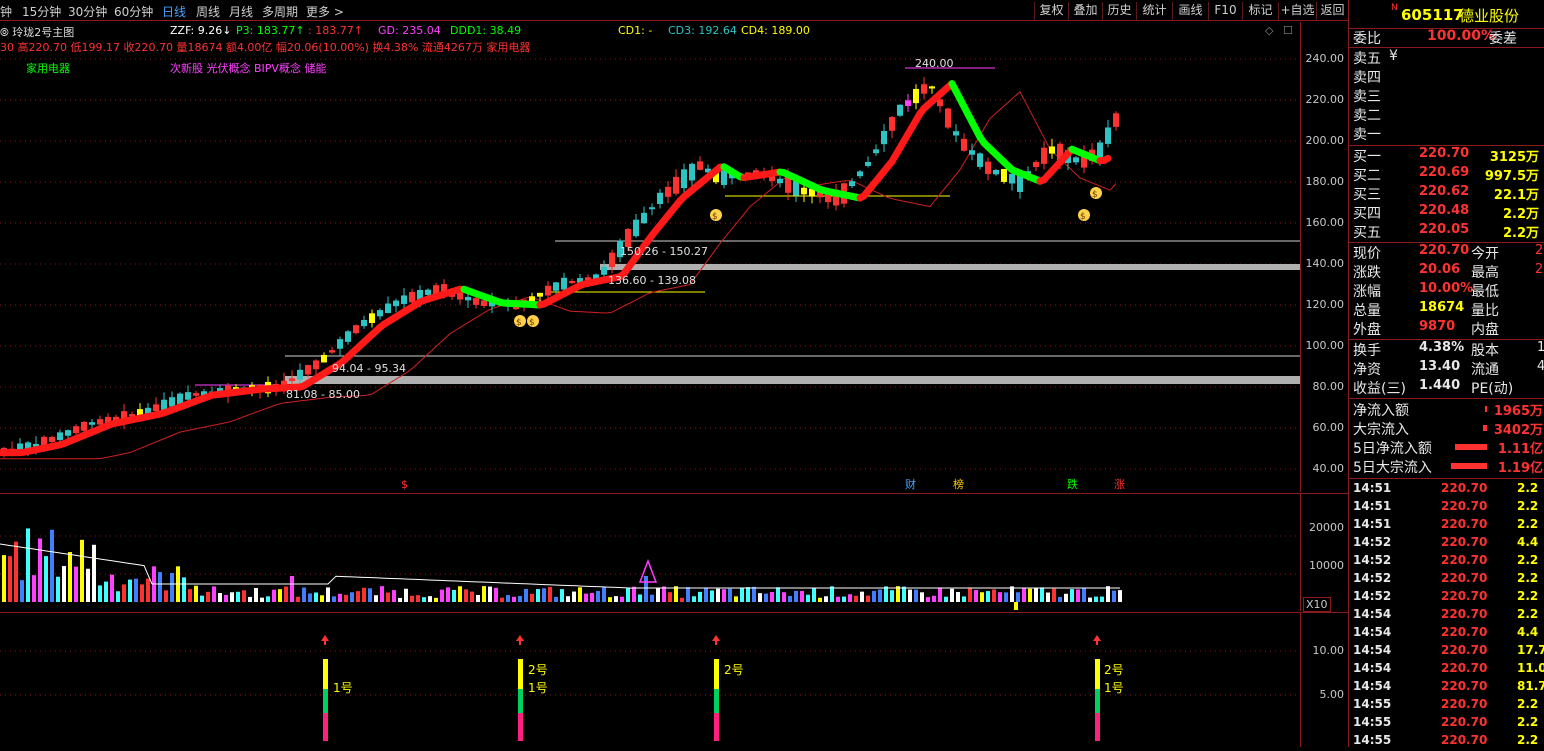 The image size is (1544, 751). I want to click on buy-level-row: 买五 220.05 2.2万, so click(1446, 232).